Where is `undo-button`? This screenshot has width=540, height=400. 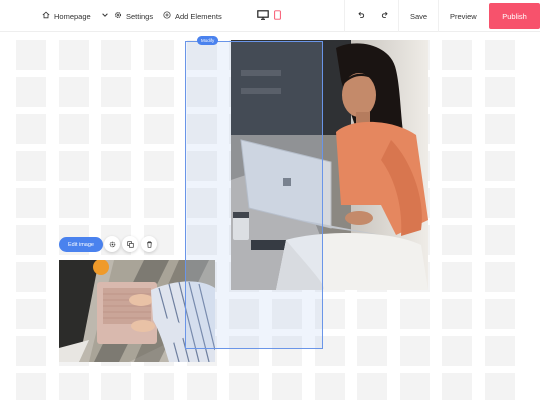
undo-button is located at coordinates (361, 16).